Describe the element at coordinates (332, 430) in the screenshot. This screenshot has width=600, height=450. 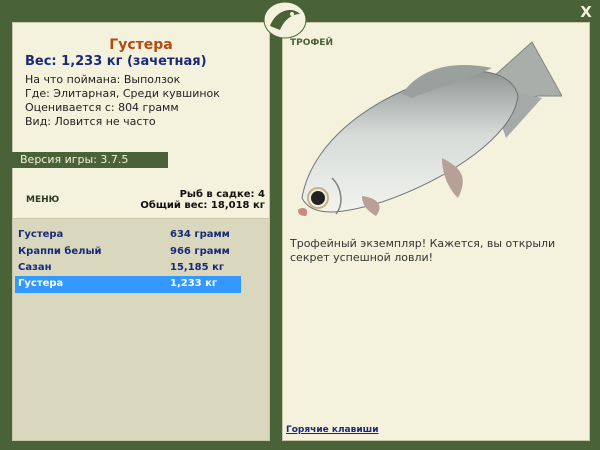
I see `hotkeys-link: Горячие клавиши` at that location.